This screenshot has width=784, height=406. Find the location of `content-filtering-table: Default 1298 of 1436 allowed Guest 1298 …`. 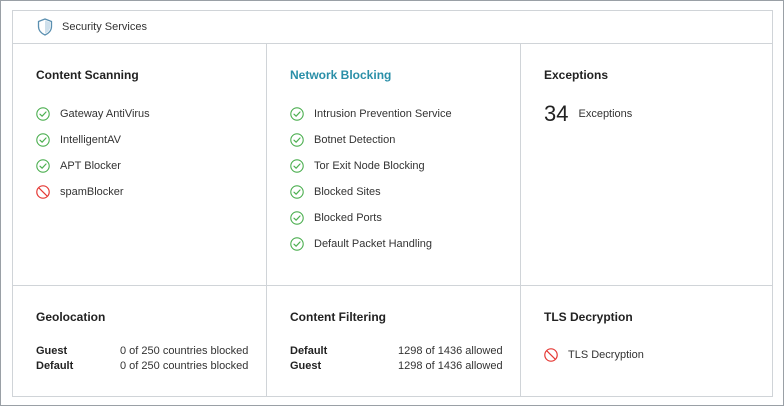

content-filtering-table: Default 1298 of 1436 allowed Guest 1298 … is located at coordinates (396, 358).